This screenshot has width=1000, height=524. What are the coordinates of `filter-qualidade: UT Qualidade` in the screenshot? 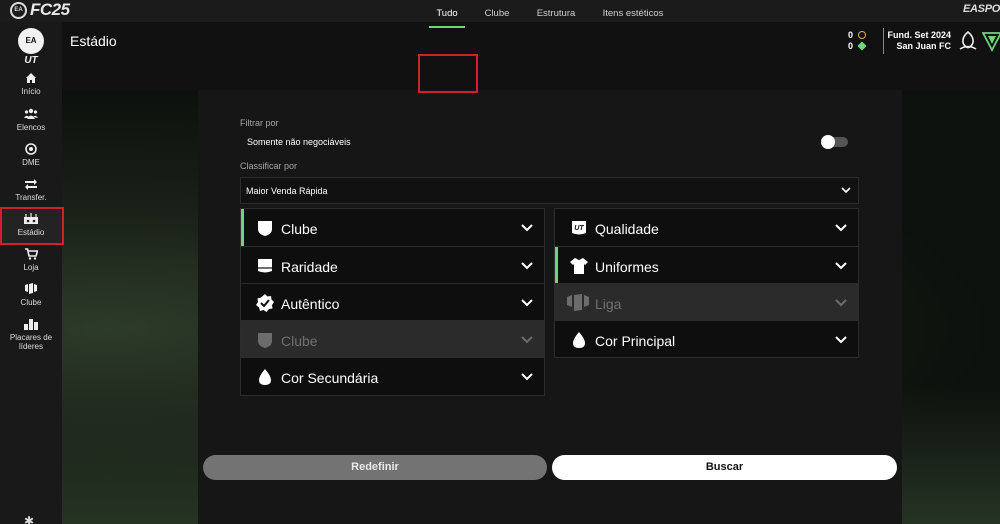 It's located at (706, 228).